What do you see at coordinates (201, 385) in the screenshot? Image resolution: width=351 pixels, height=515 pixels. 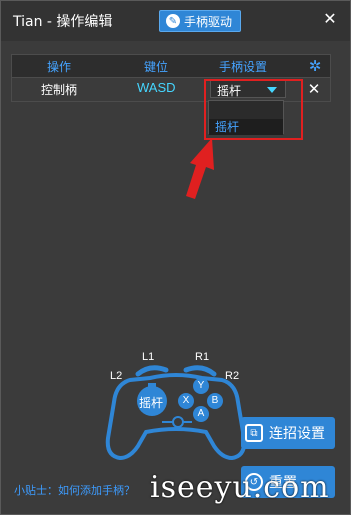 I see `button-y: Y` at bounding box center [201, 385].